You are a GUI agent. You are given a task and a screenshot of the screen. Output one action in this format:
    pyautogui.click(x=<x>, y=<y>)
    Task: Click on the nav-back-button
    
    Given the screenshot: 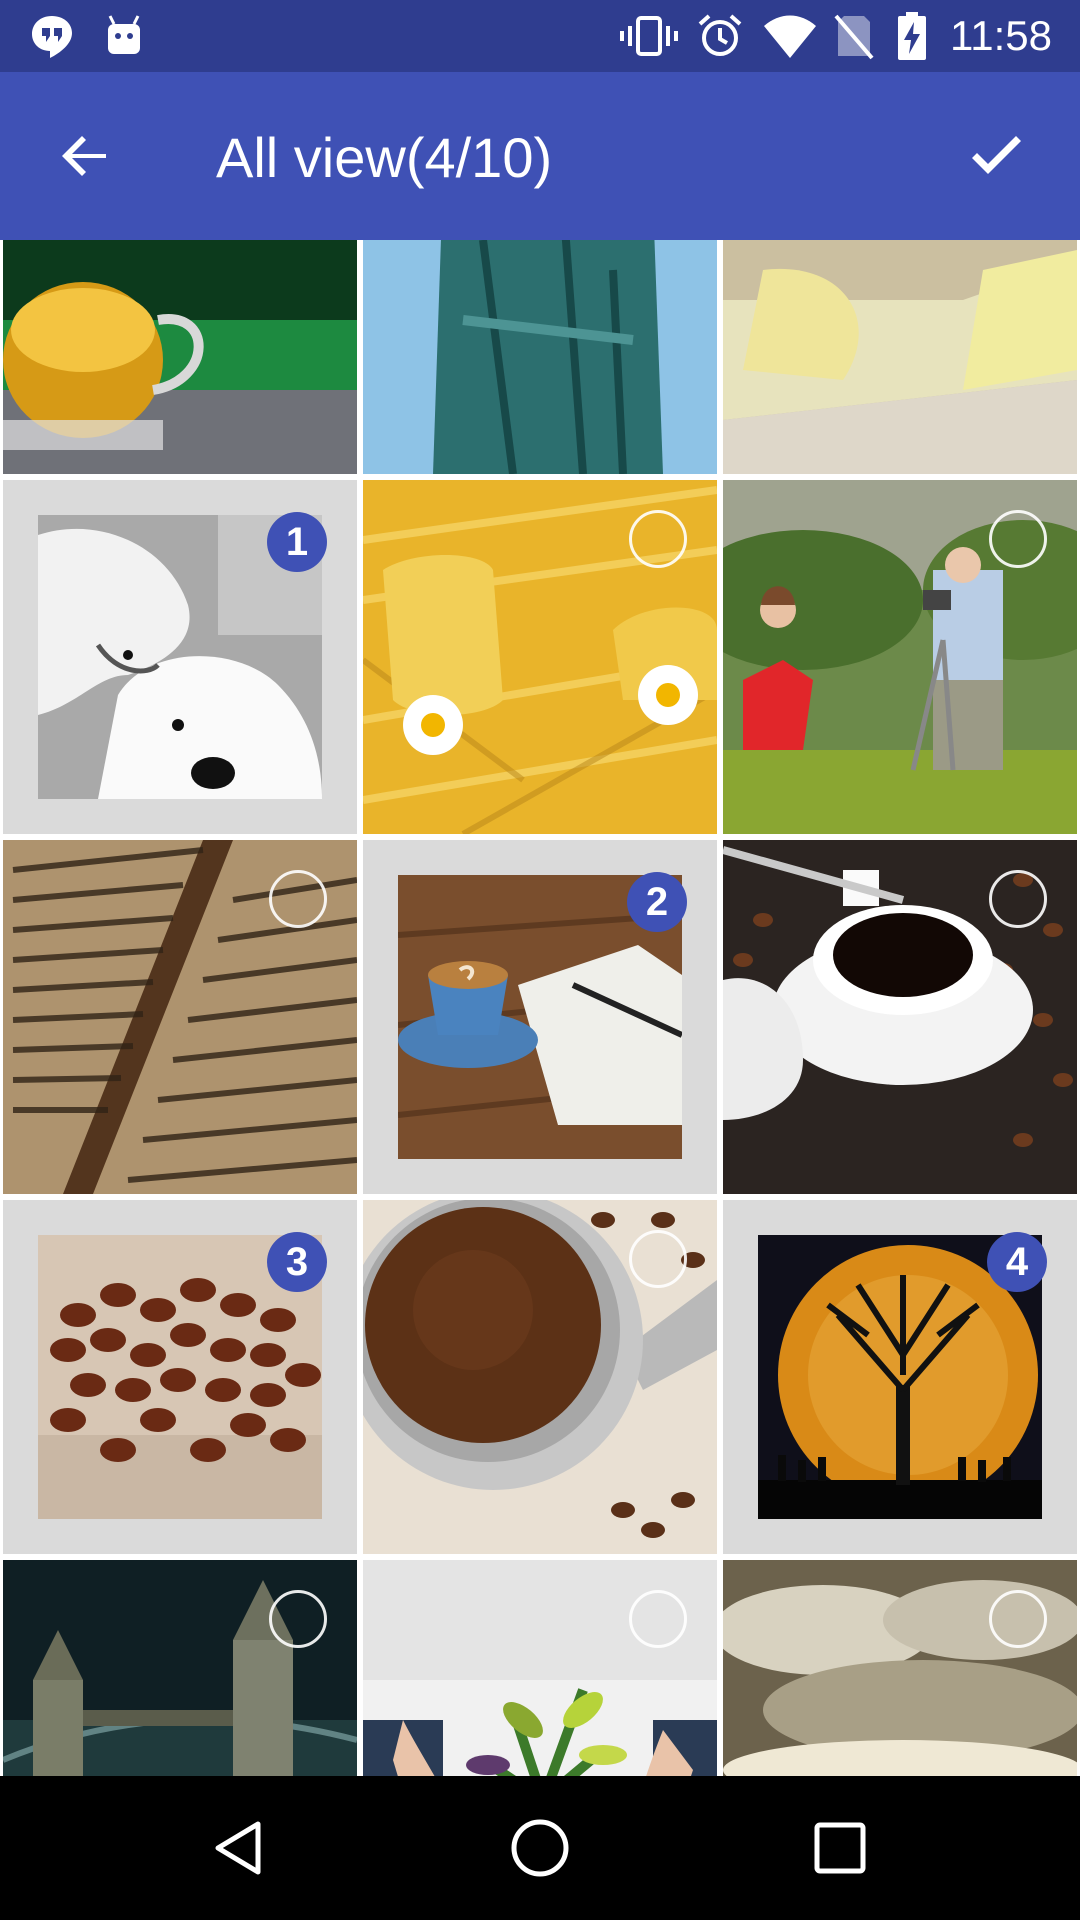 What is the action you would take?
    pyautogui.click(x=240, y=1848)
    